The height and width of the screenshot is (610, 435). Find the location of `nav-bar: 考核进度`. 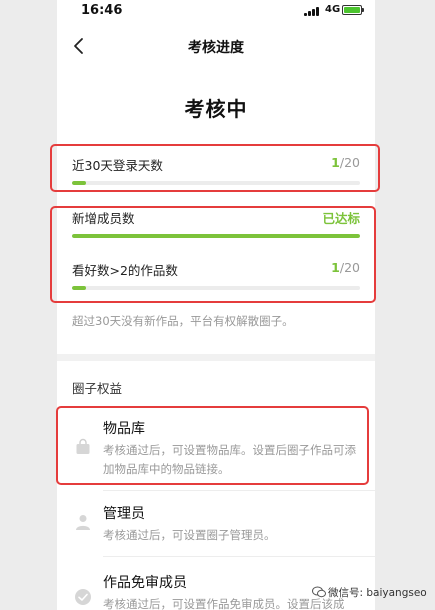

nav-bar: 考核进度 is located at coordinates (216, 46).